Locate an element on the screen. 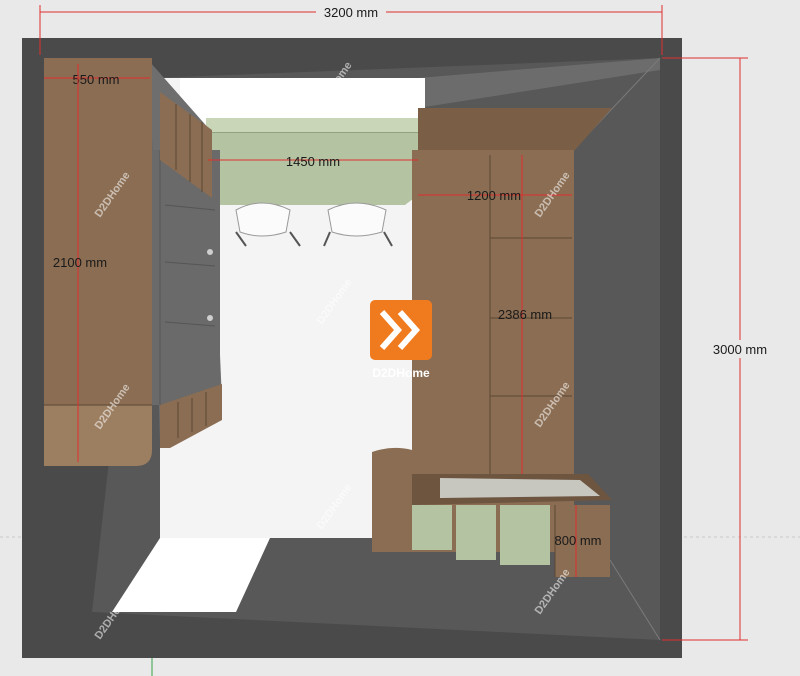  dim-label-550: 550 mm is located at coordinates (96, 79).